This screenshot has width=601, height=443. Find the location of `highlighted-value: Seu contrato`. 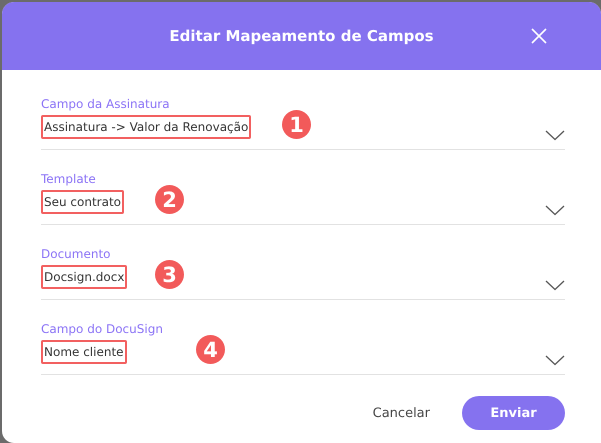

highlighted-value: Seu contrato is located at coordinates (82, 202).